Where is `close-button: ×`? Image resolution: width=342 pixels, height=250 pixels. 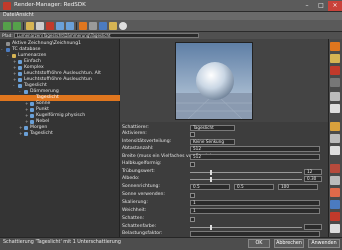
close-button: × is located at coordinates (335, 6).